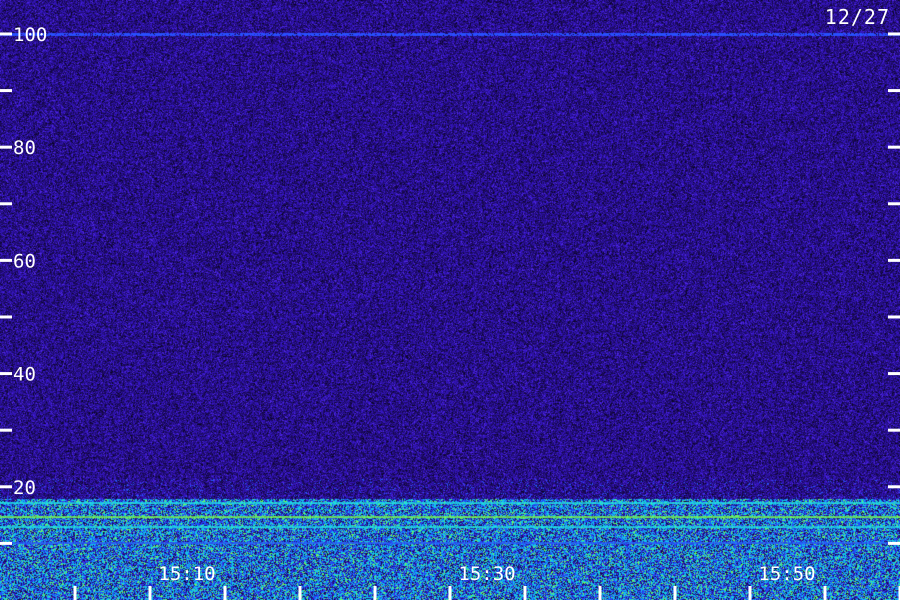  What do you see at coordinates (786, 574) in the screenshot?
I see `x-tick-label-1550: 15:50` at bounding box center [786, 574].